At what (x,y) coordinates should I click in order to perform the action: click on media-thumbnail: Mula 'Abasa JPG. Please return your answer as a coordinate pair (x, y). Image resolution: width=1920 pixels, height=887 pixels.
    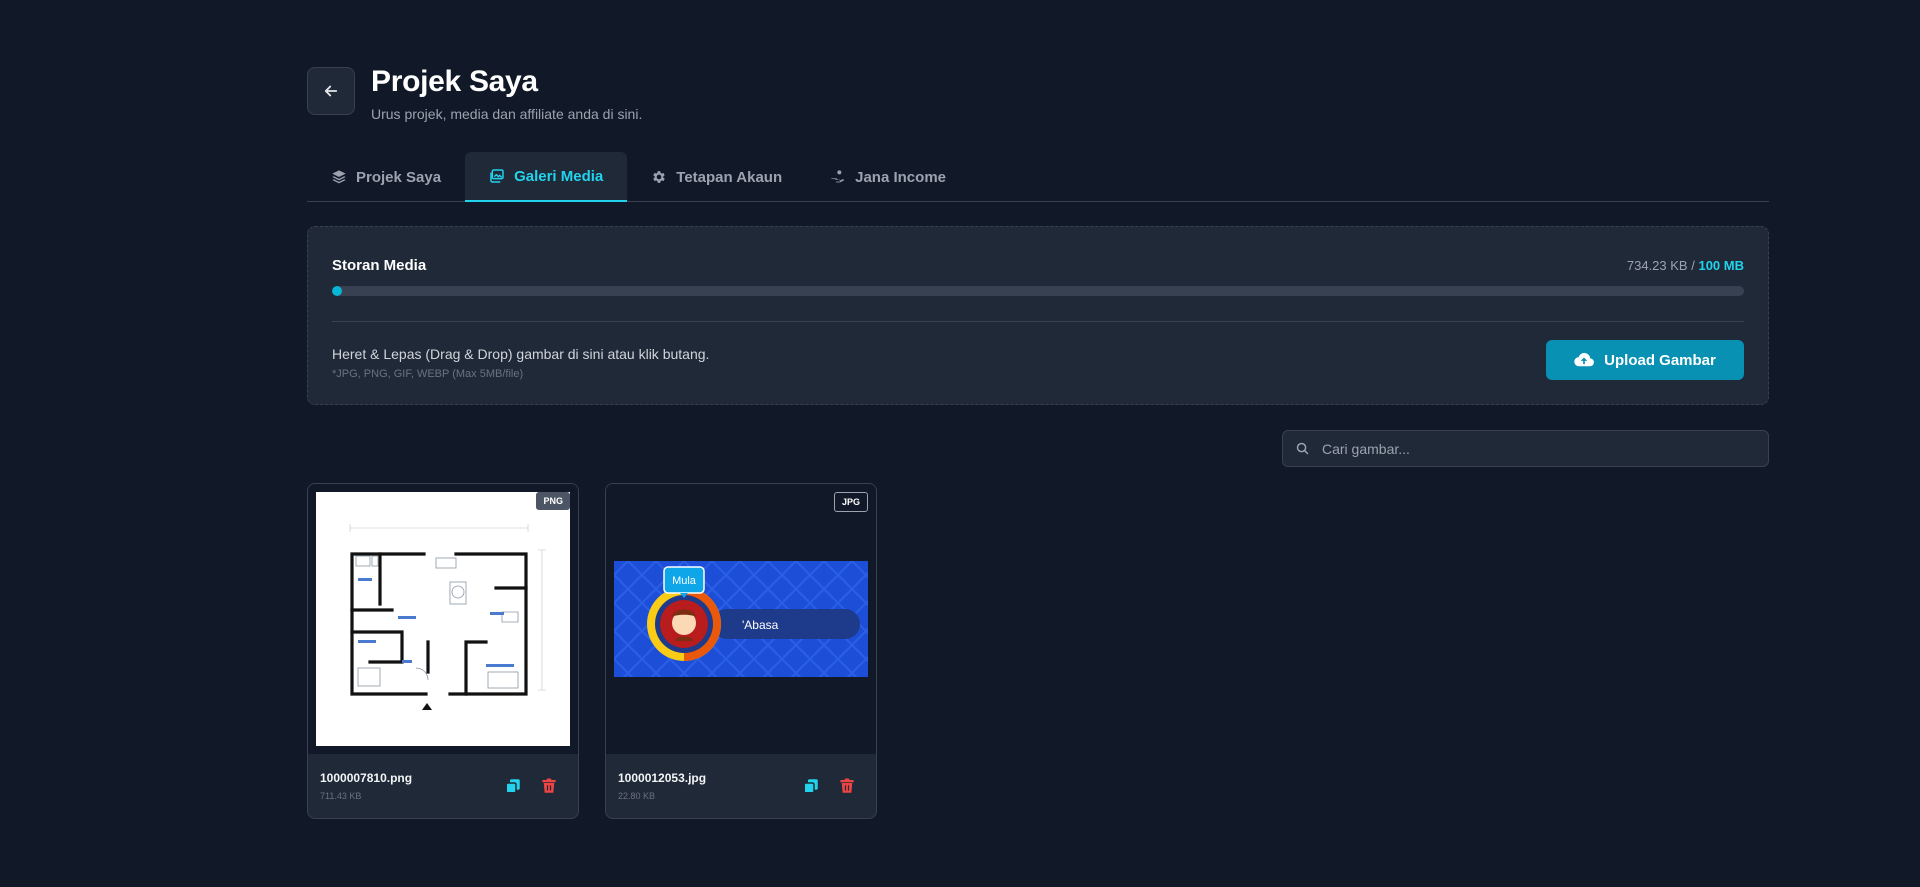
    Looking at the image, I should click on (741, 619).